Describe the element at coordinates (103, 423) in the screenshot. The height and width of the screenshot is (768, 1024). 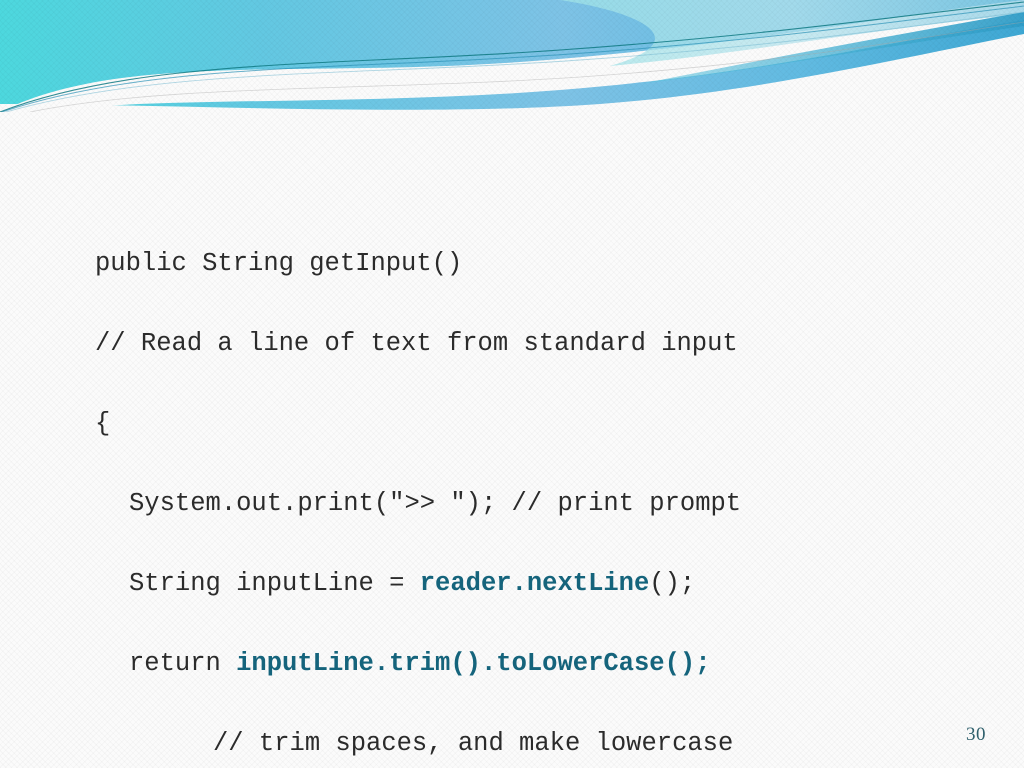
I see `code-token: {` at that location.